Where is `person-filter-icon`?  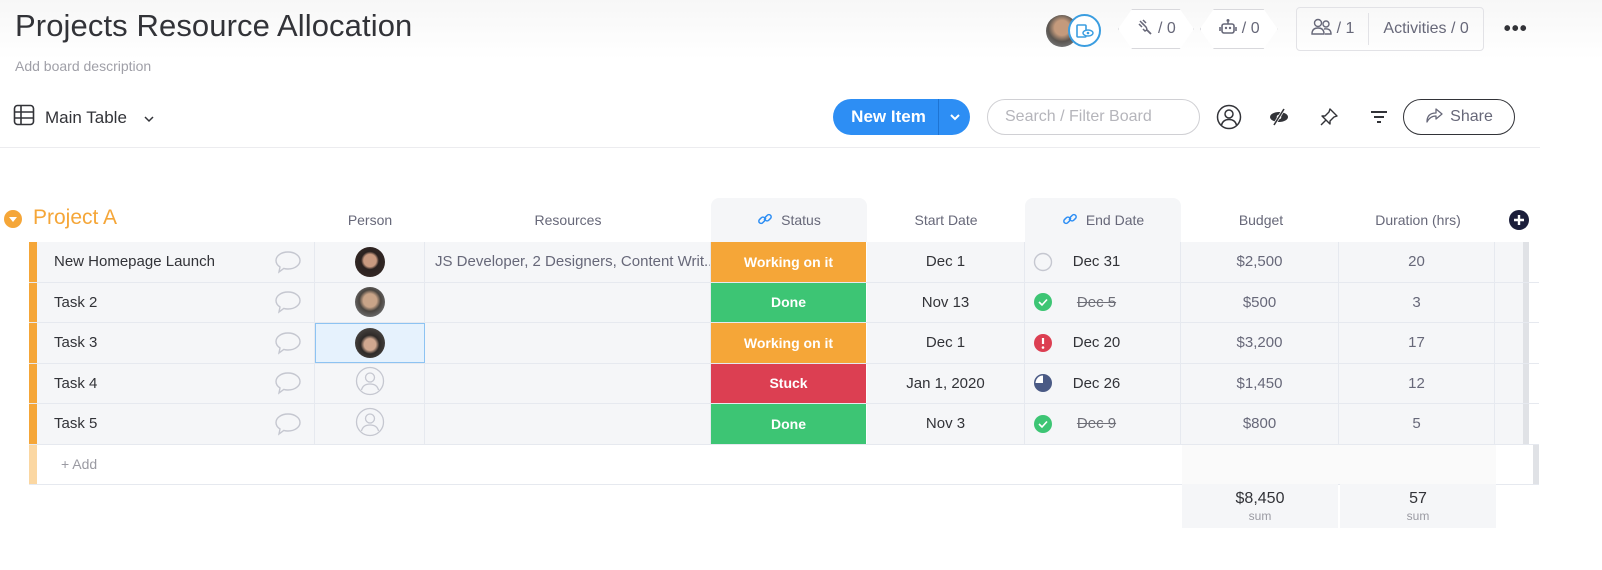 person-filter-icon is located at coordinates (1229, 117).